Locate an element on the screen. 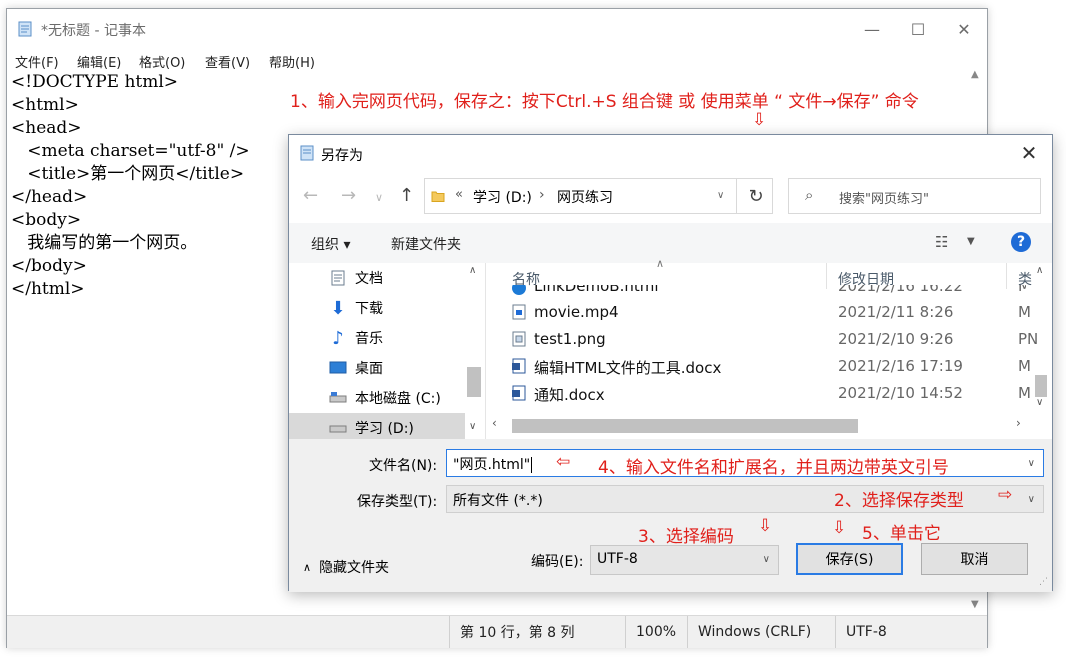 This screenshot has height=660, width=1066. arrow-left-icon: ⇦ is located at coordinates (563, 462).